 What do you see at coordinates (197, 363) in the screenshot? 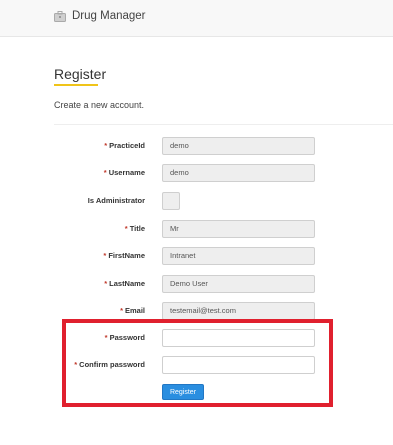
I see `highlight-annotation-box` at bounding box center [197, 363].